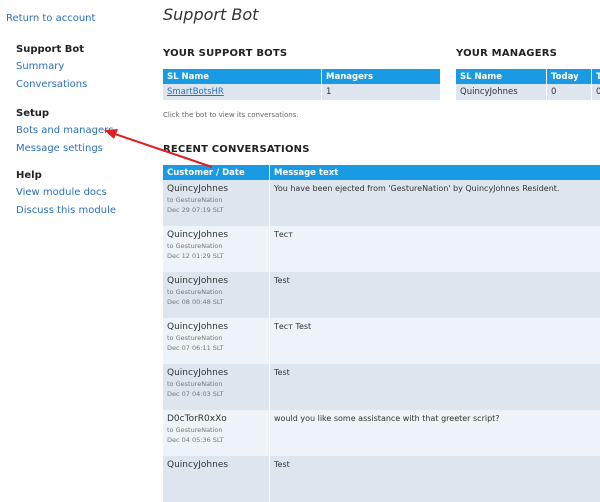 This screenshot has width=600, height=502. I want to click on sidebar-link-conversations: Conversations, so click(51, 85).